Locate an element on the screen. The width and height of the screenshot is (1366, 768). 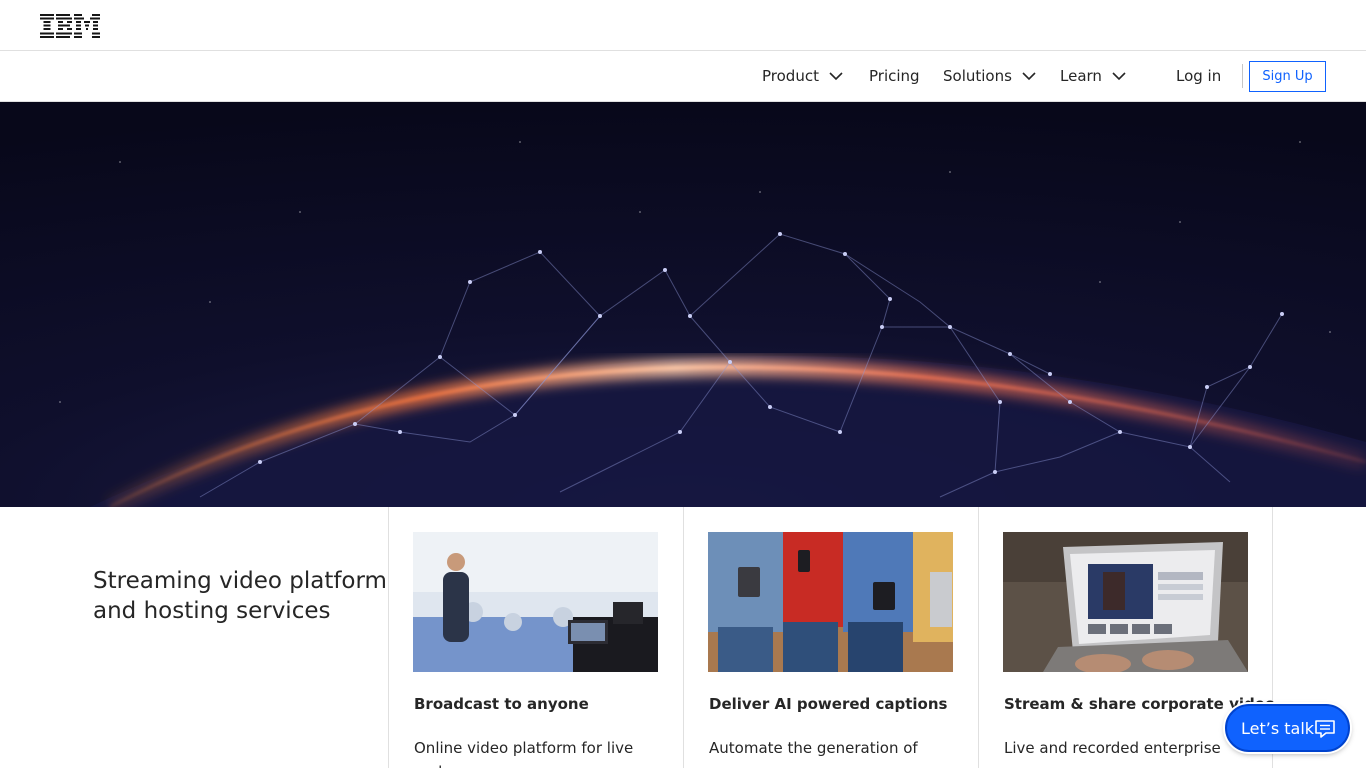
login-link: Log in is located at coordinates (1198, 76).